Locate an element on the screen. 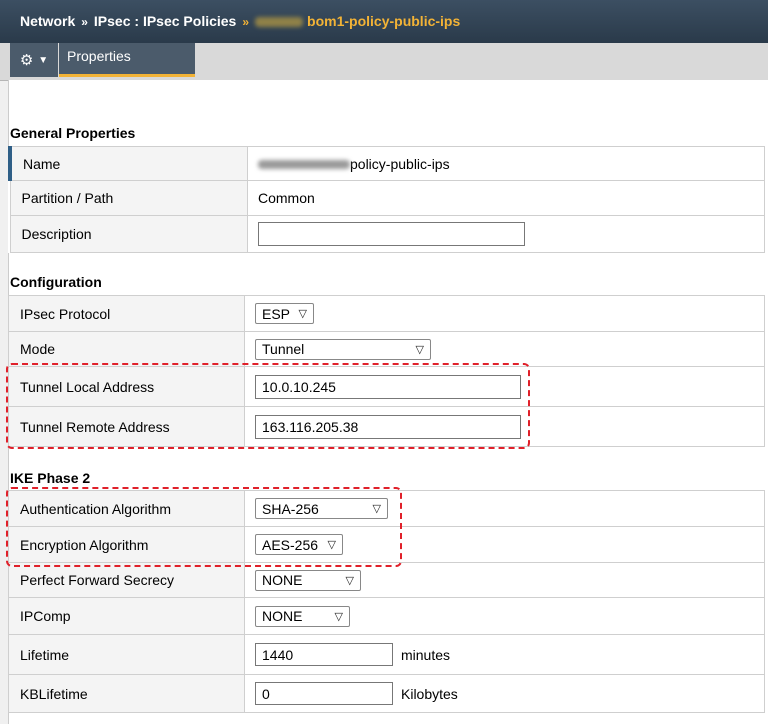  kblifetime-cell: Kilobytes is located at coordinates (504, 693).